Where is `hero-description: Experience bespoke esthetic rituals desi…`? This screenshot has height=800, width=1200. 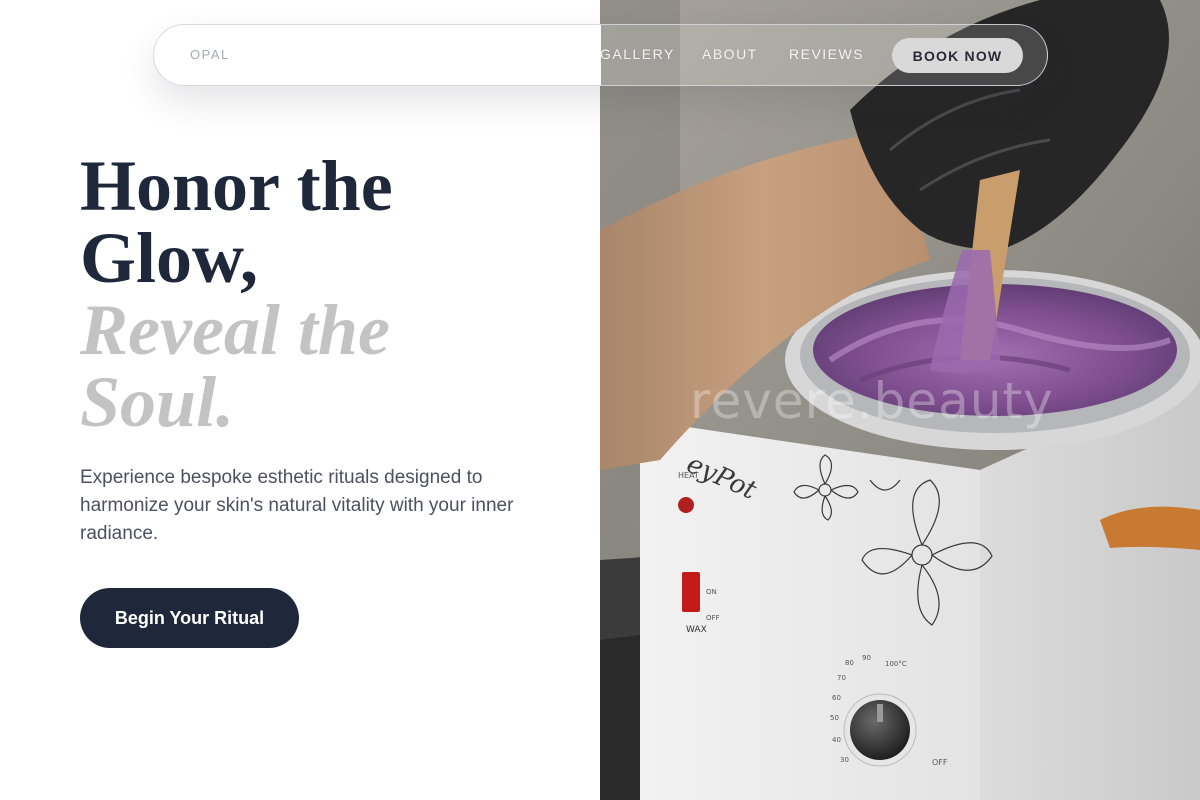 hero-description: Experience bespoke esthetic rituals desi… is located at coordinates (297, 505).